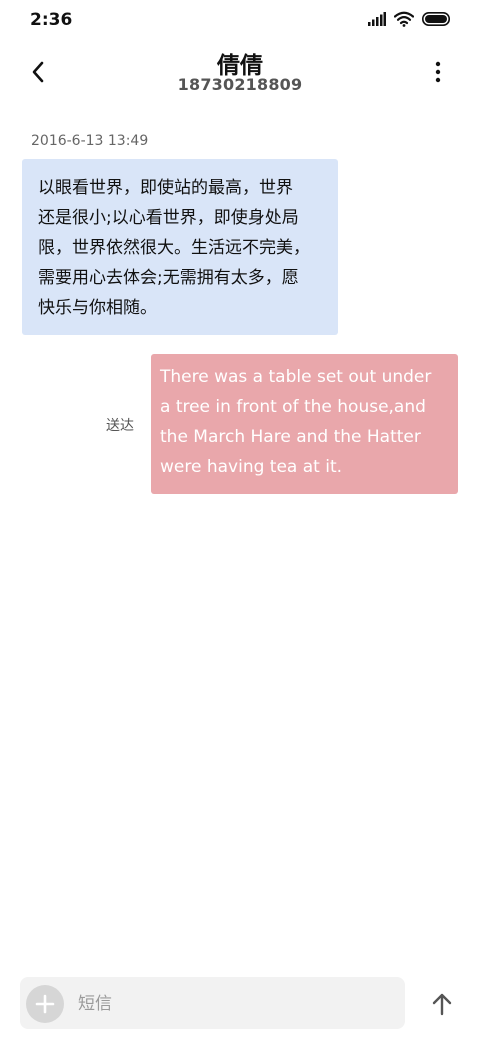  What do you see at coordinates (168, 218) in the screenshot?
I see `message-line: 还是很小;以心看世界，即使身处局` at bounding box center [168, 218].